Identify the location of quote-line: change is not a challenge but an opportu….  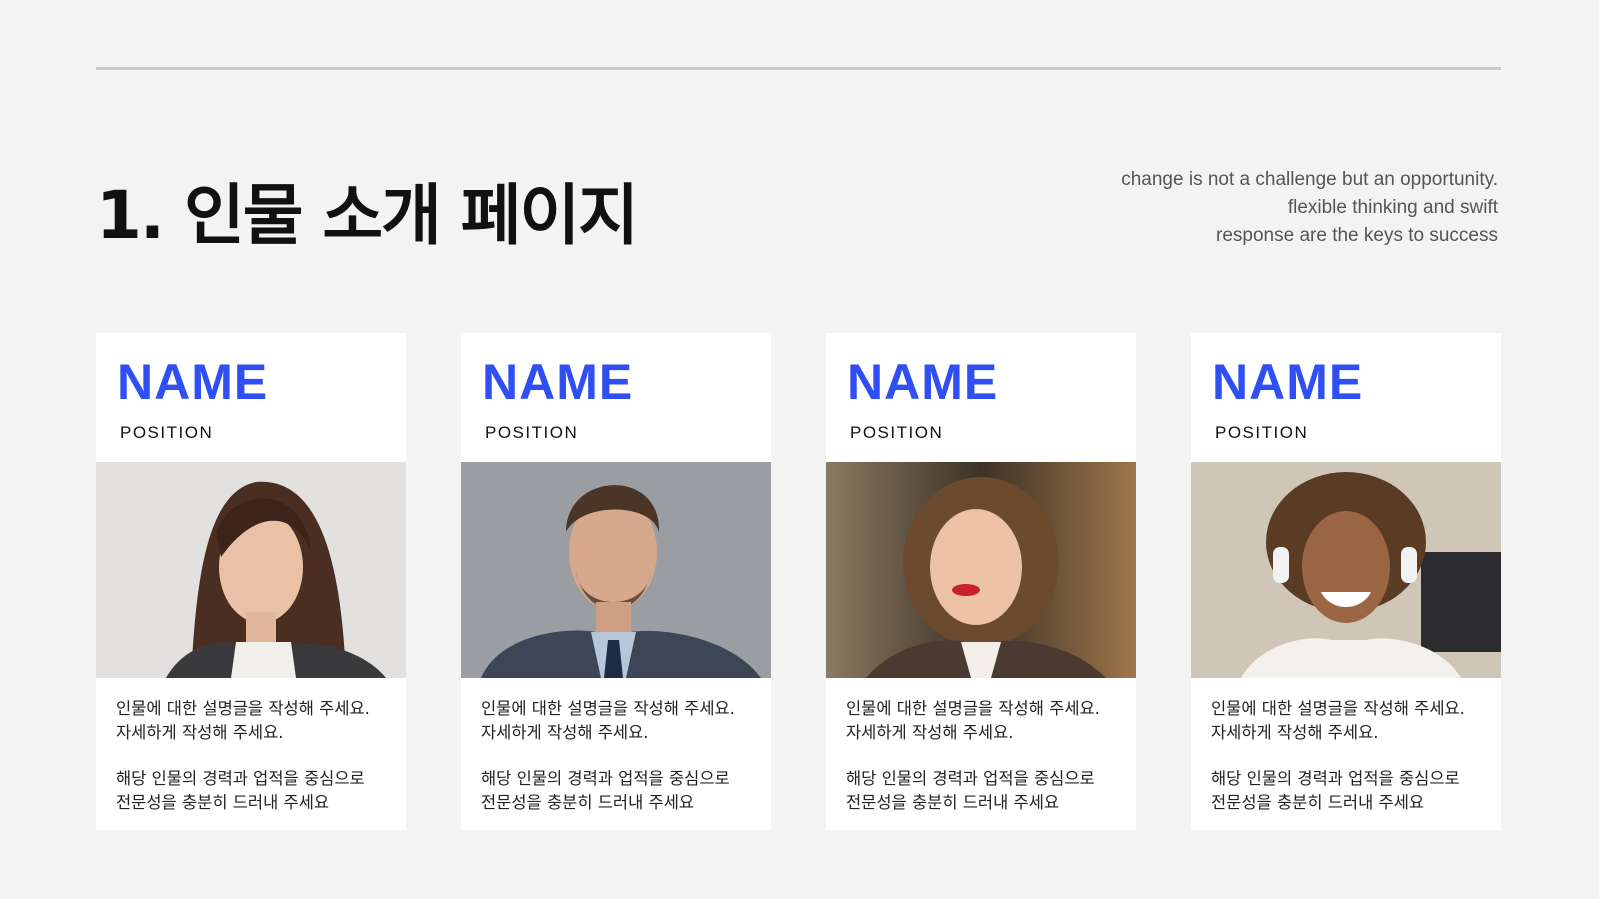
(1309, 179).